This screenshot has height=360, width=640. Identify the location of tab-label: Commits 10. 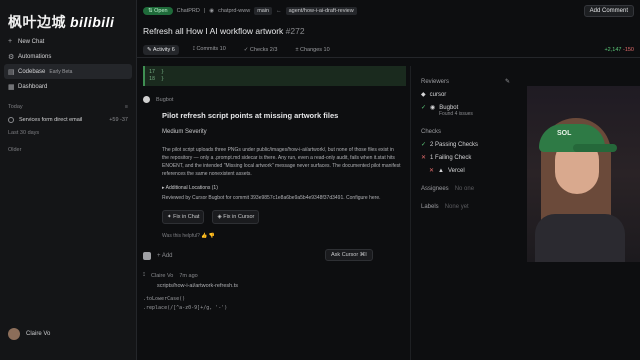
(211, 49).